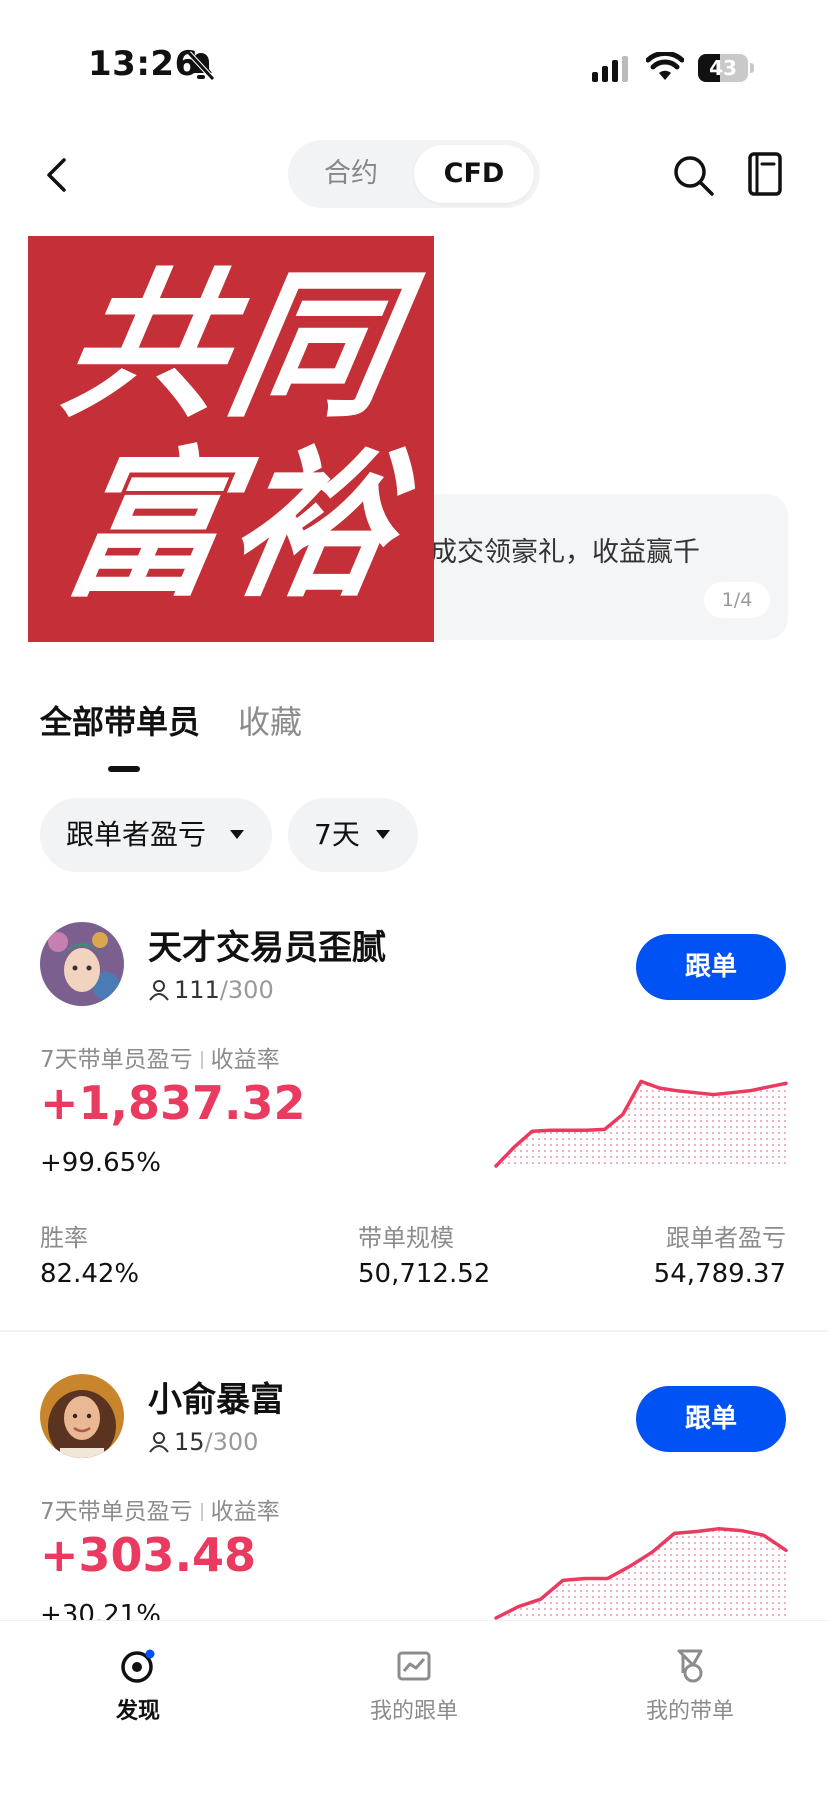  I want to click on pnl-value: +303.48, so click(148, 1555).